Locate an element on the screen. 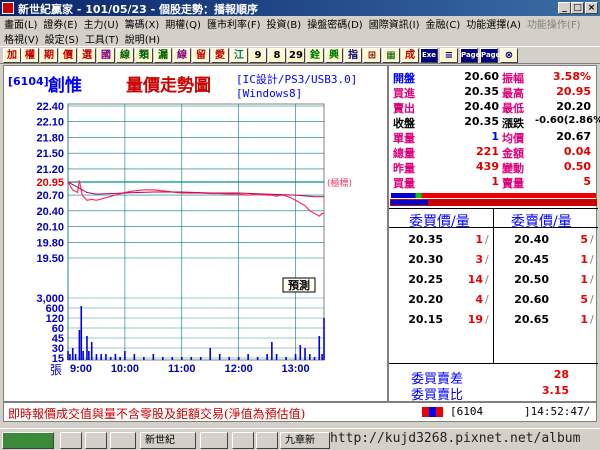 Image resolution: width=600 pixels, height=450 pixels. toolbar-button-6: 線 is located at coordinates (125, 55).